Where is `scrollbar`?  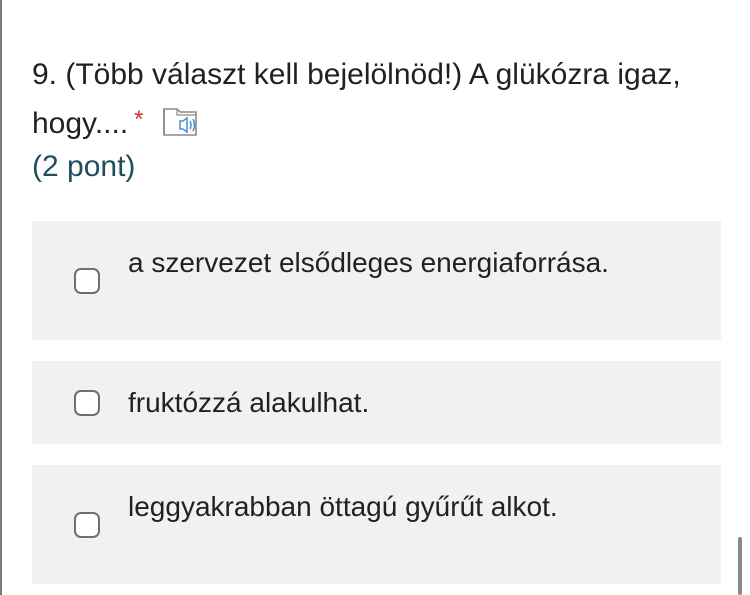
scrollbar is located at coordinates (740, 566).